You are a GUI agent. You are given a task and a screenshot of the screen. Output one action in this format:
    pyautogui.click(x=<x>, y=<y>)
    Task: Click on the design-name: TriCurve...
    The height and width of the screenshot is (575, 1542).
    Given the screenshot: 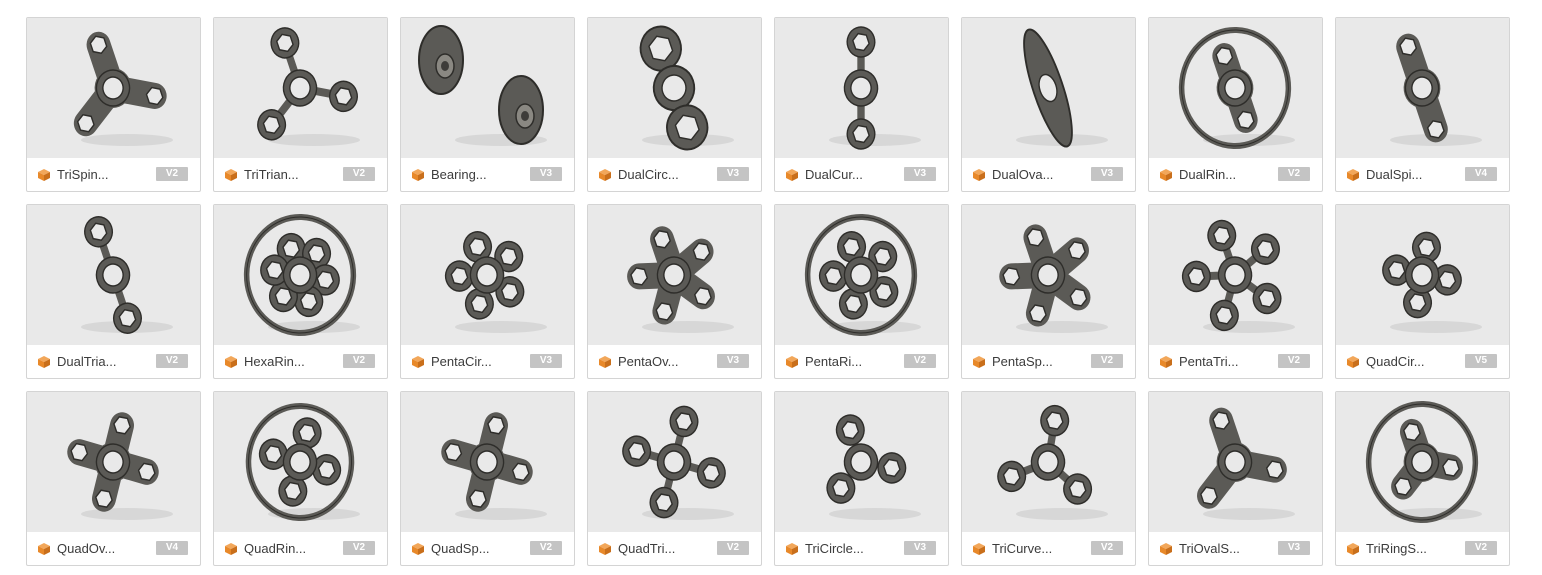 What is the action you would take?
    pyautogui.click(x=1022, y=548)
    